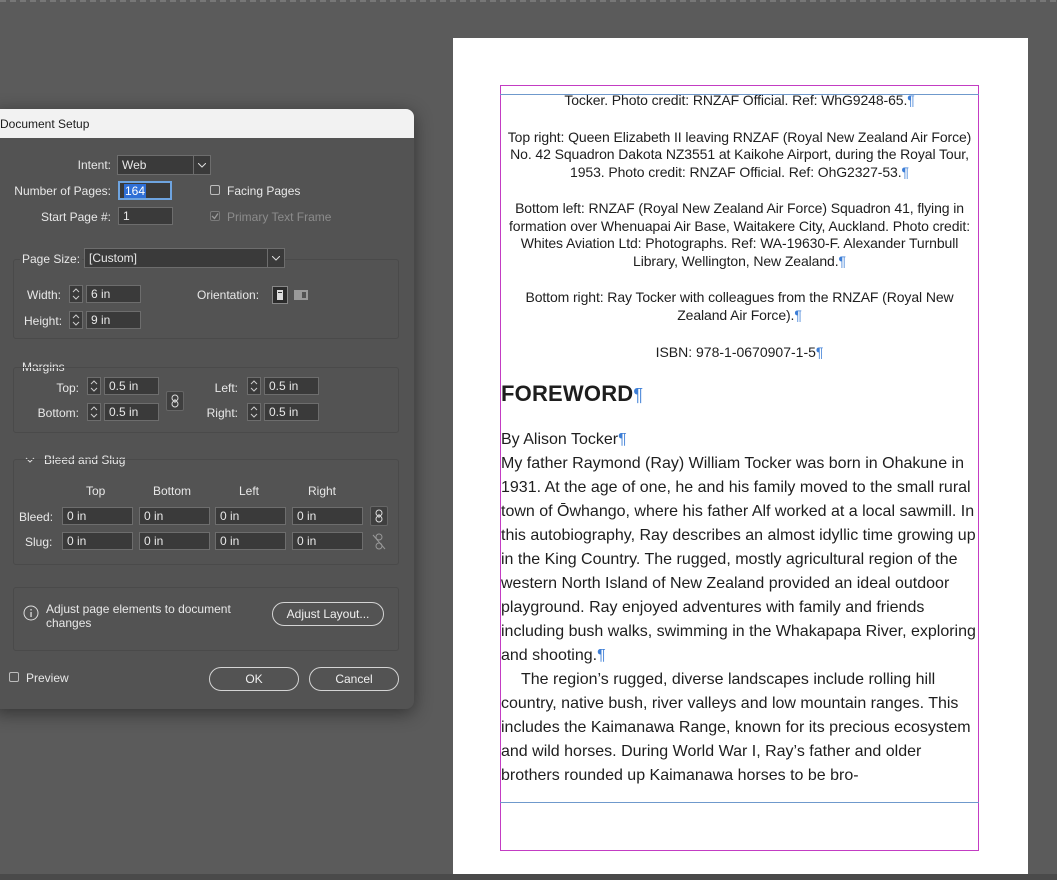  I want to click on landscape-orientation-icon, so click(301, 295).